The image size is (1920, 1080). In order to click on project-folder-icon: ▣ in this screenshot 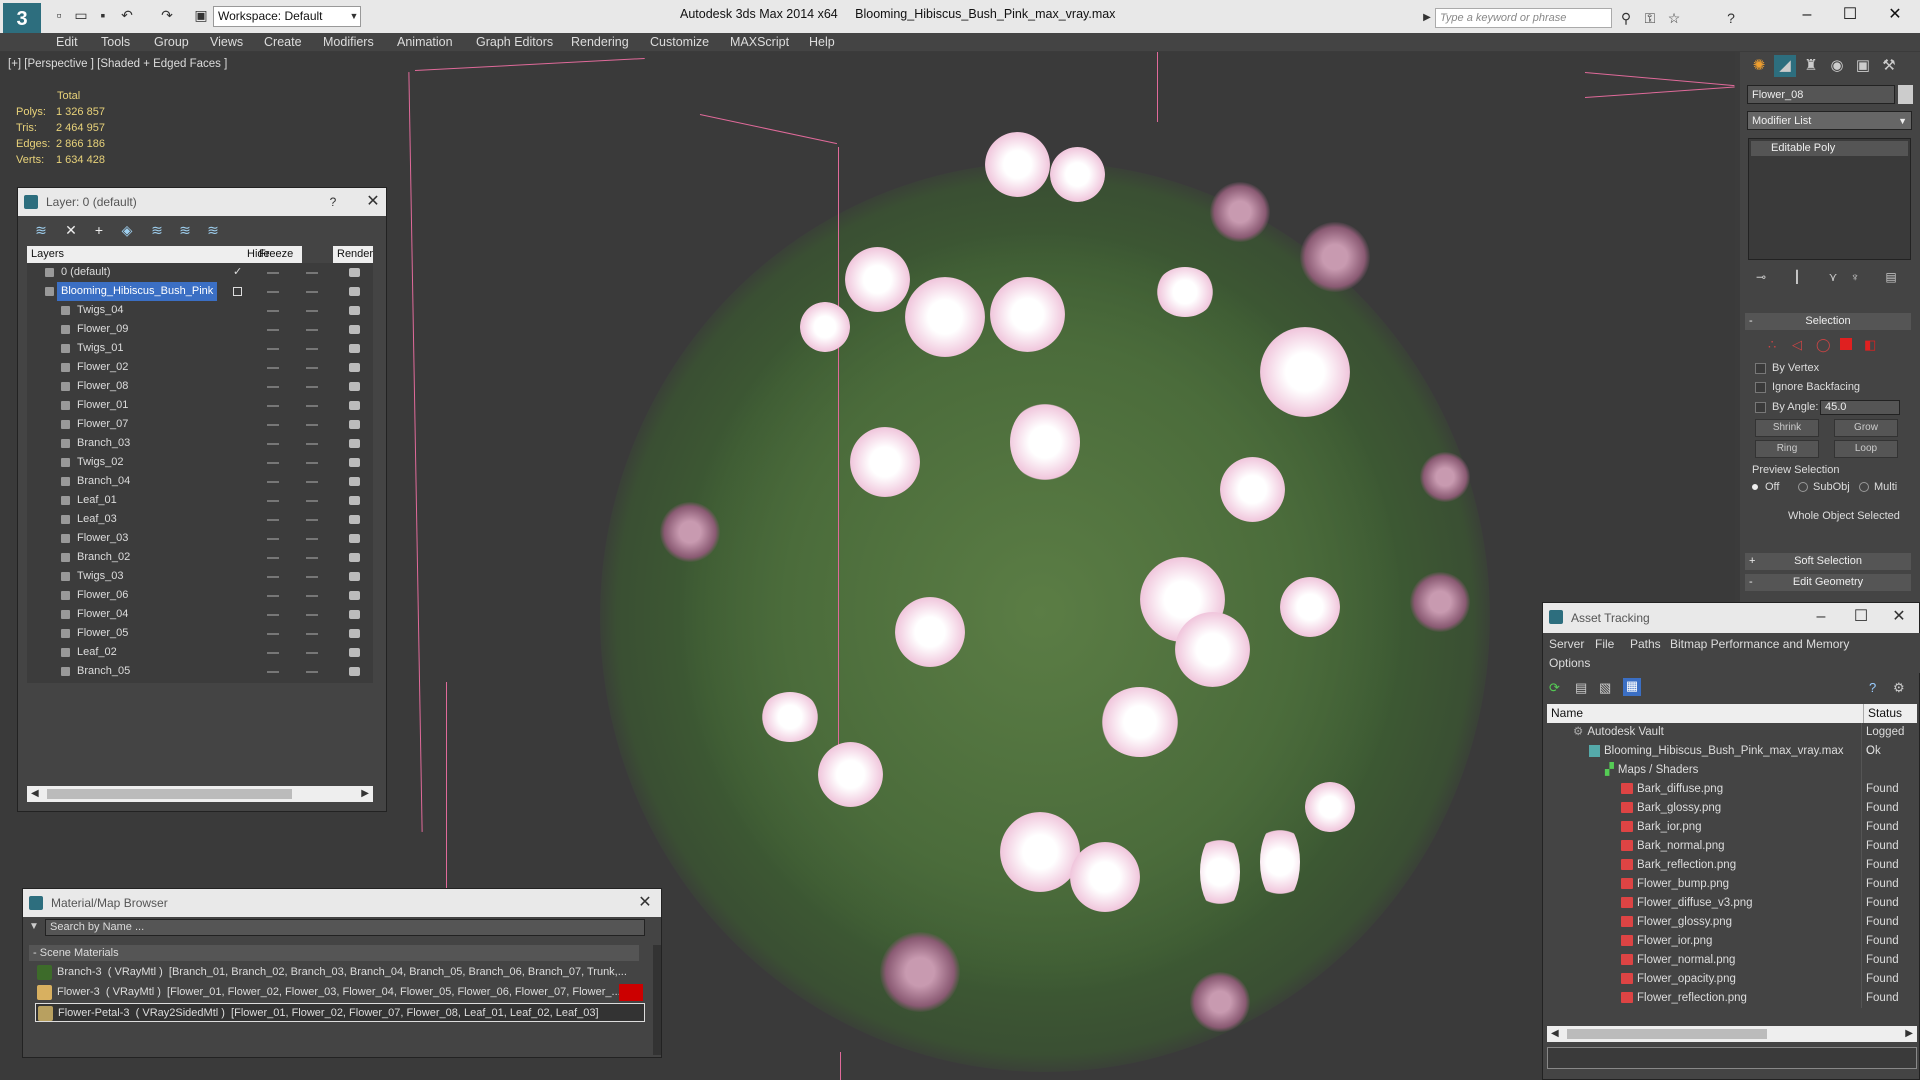, I will do `click(201, 15)`.